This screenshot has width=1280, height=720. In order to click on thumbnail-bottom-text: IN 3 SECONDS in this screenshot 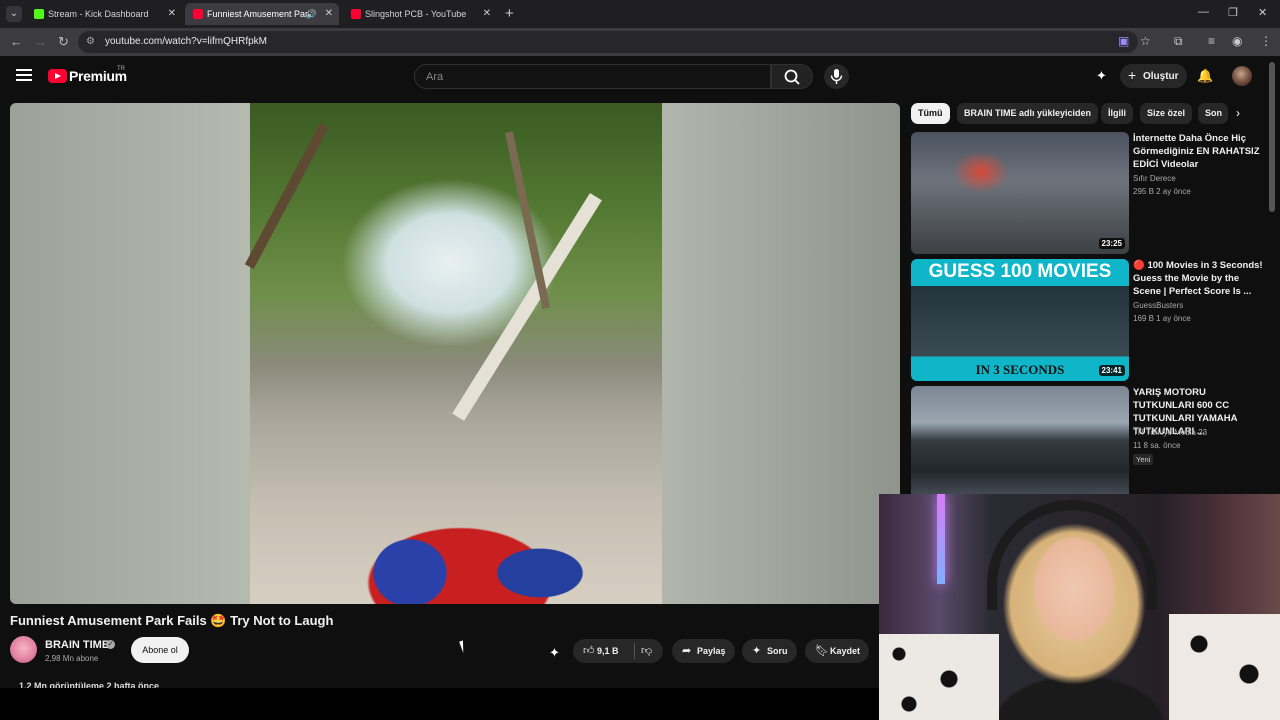, I will do `click(1020, 369)`.